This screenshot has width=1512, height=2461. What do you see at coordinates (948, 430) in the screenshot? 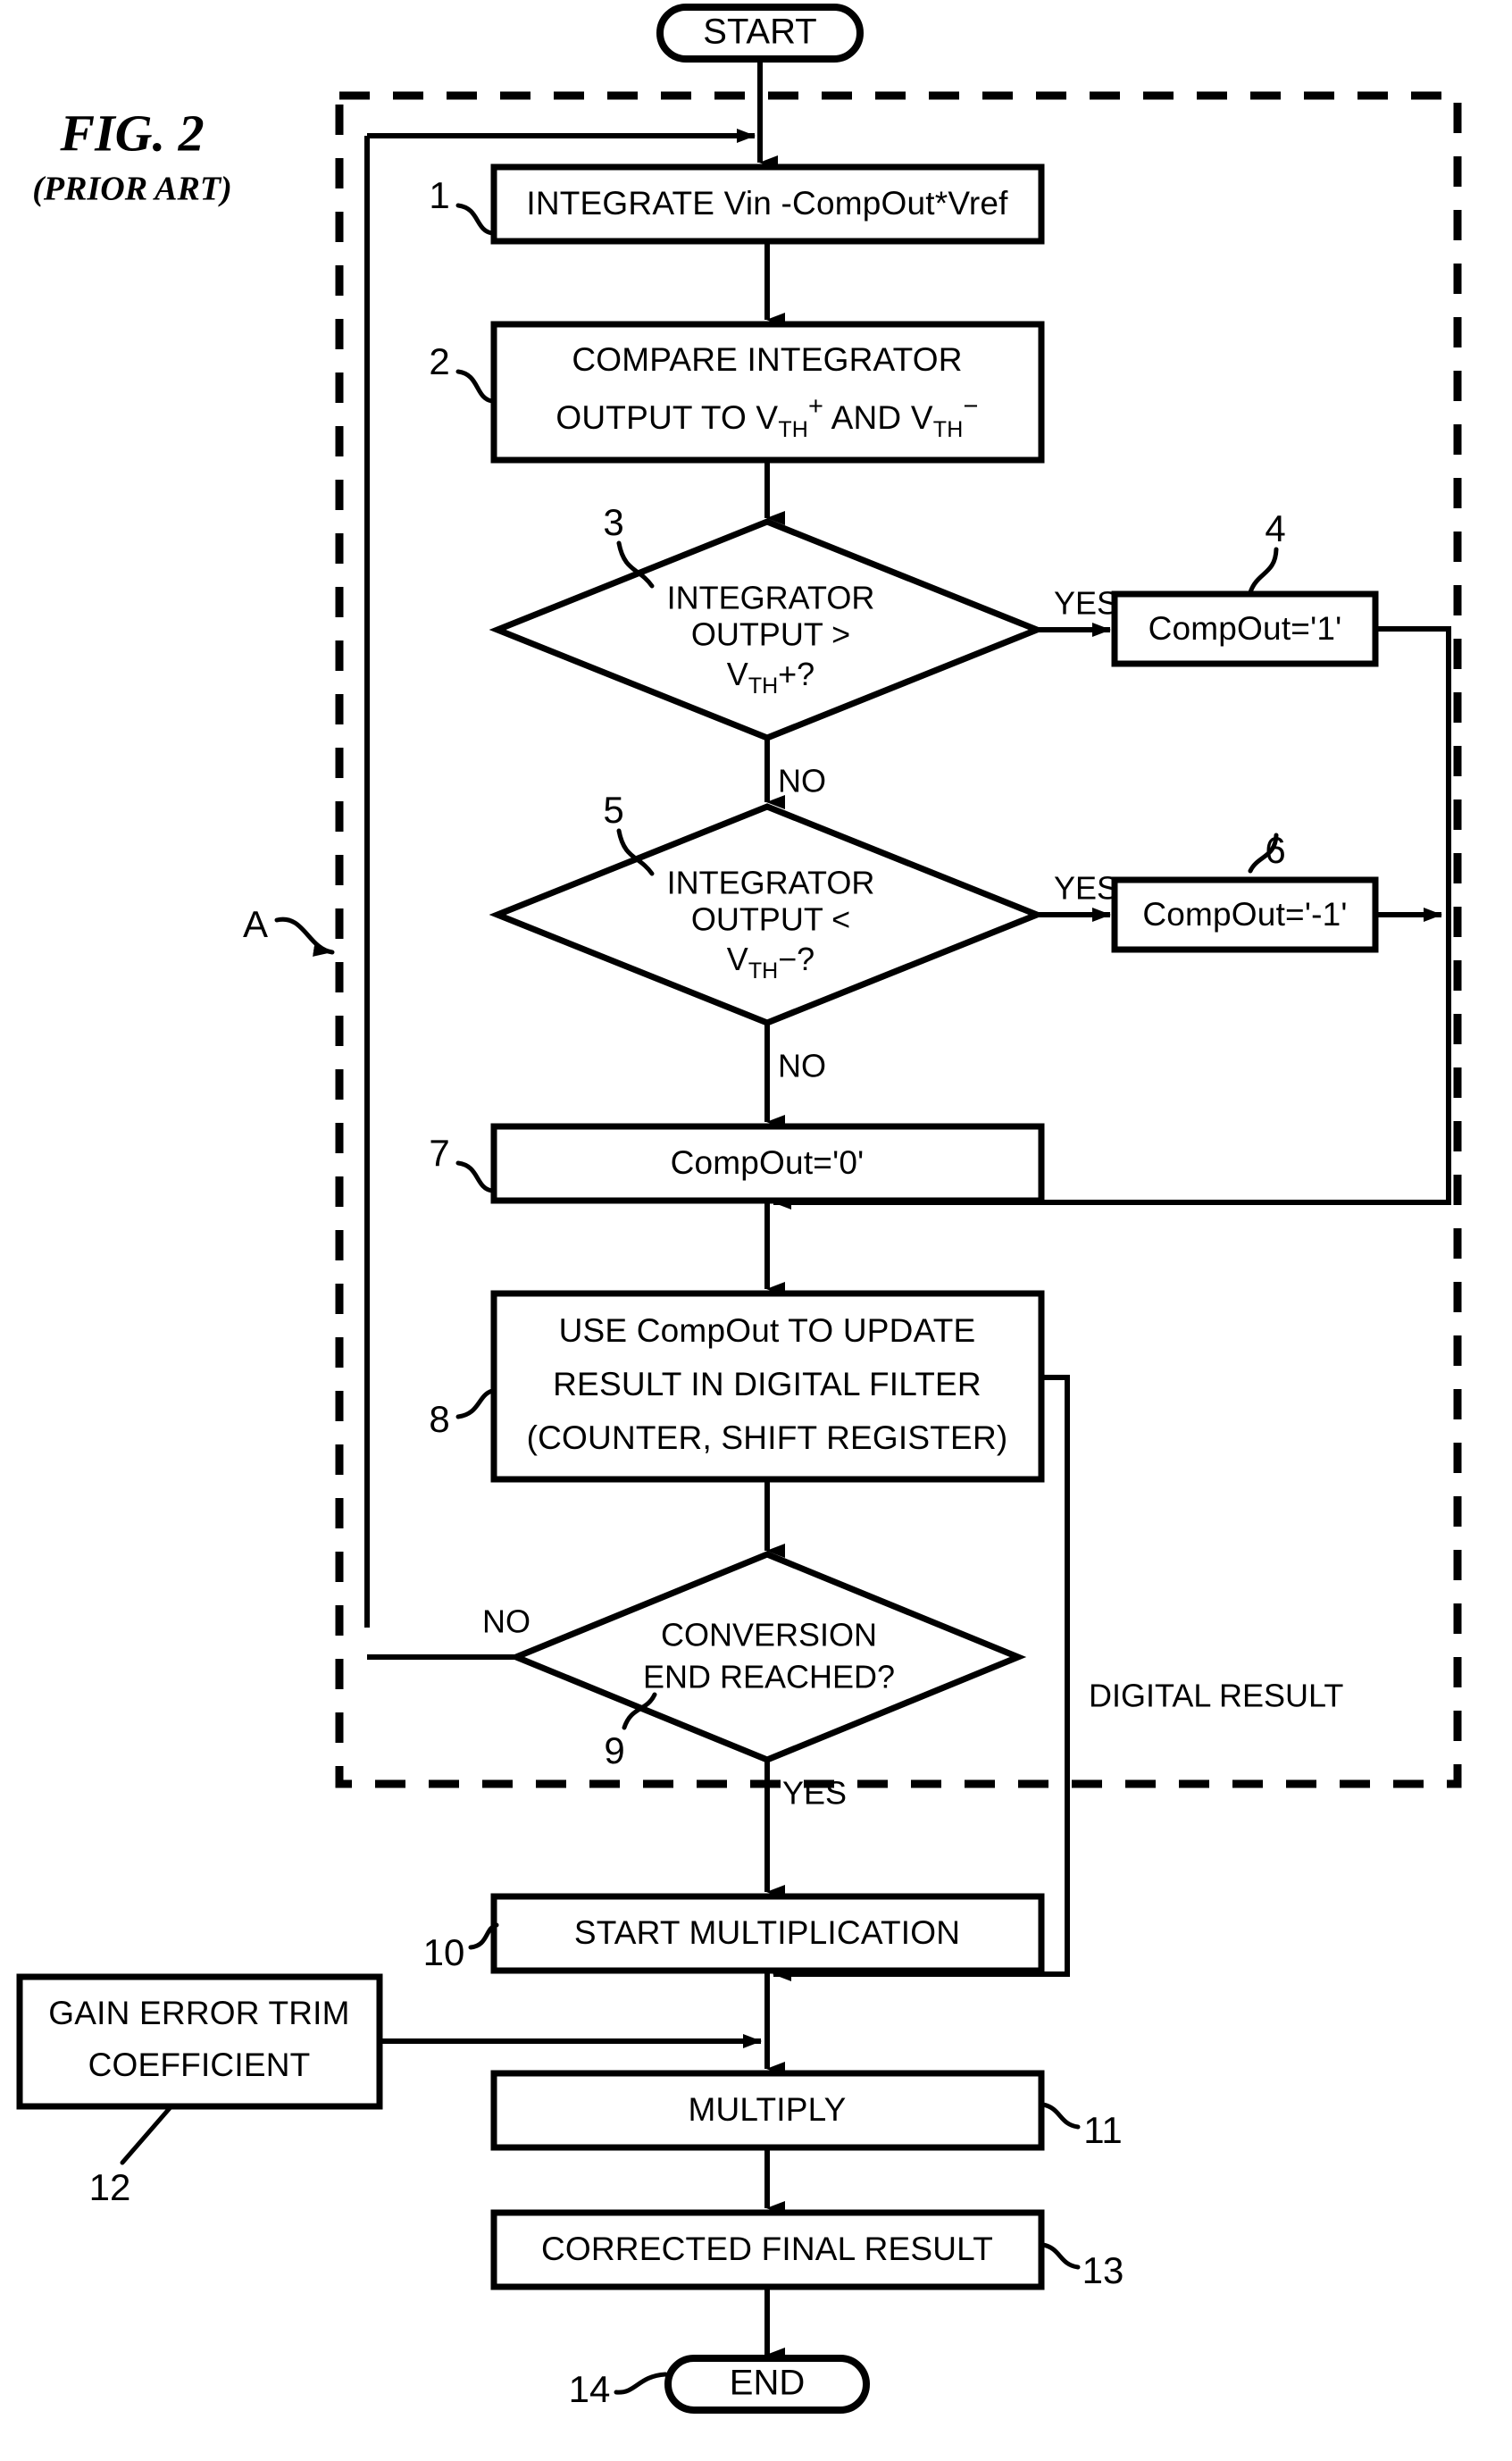
I see `node-2-l2-sub2: TH` at bounding box center [948, 430].